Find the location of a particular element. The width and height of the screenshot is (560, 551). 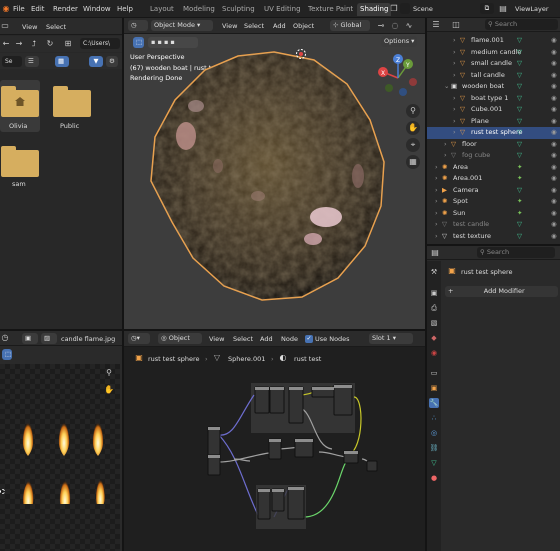

outliner-row: › ▽ flame.001 ▽ ◉ is located at coordinates (493, 41).